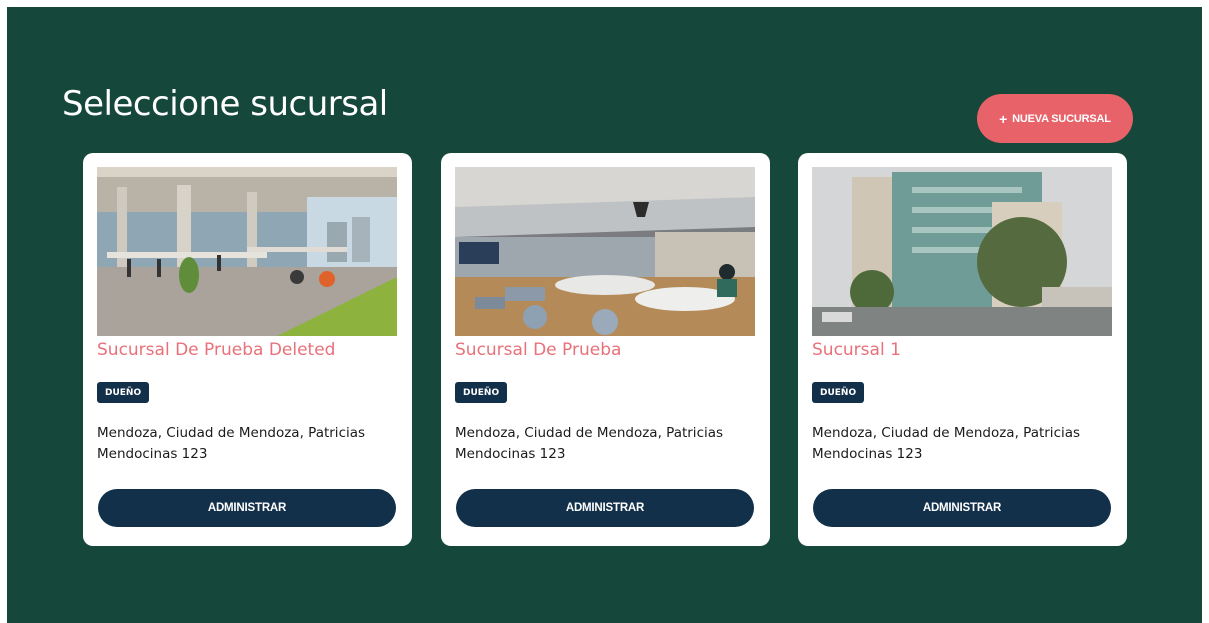  What do you see at coordinates (856, 350) in the screenshot?
I see `branch-name: Sucursal 1` at bounding box center [856, 350].